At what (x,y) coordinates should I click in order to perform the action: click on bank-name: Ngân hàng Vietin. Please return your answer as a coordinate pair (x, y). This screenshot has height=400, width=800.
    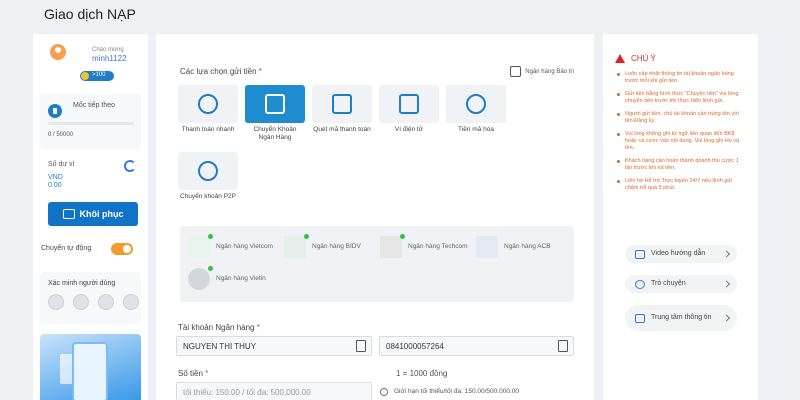
    Looking at the image, I should click on (241, 278).